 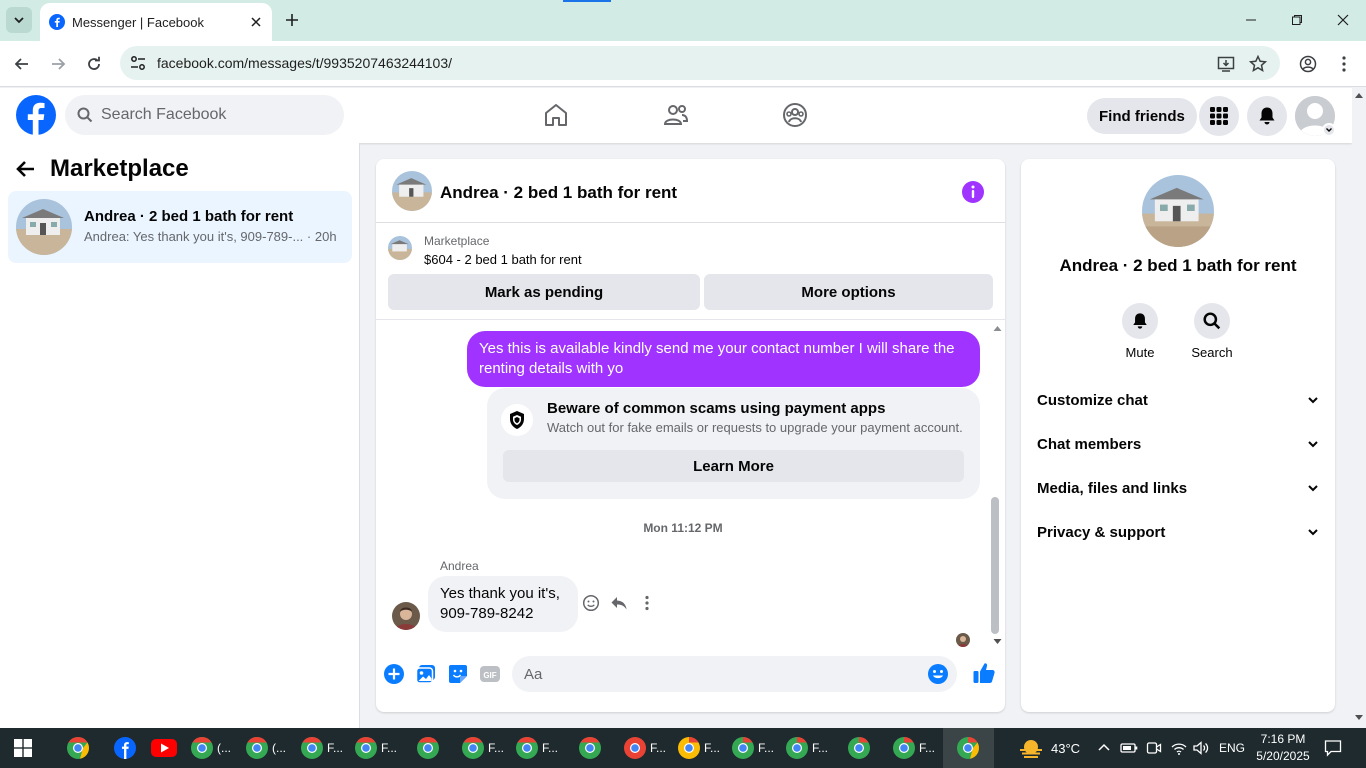 I want to click on chevron-down-icon, so click(x=1329, y=130).